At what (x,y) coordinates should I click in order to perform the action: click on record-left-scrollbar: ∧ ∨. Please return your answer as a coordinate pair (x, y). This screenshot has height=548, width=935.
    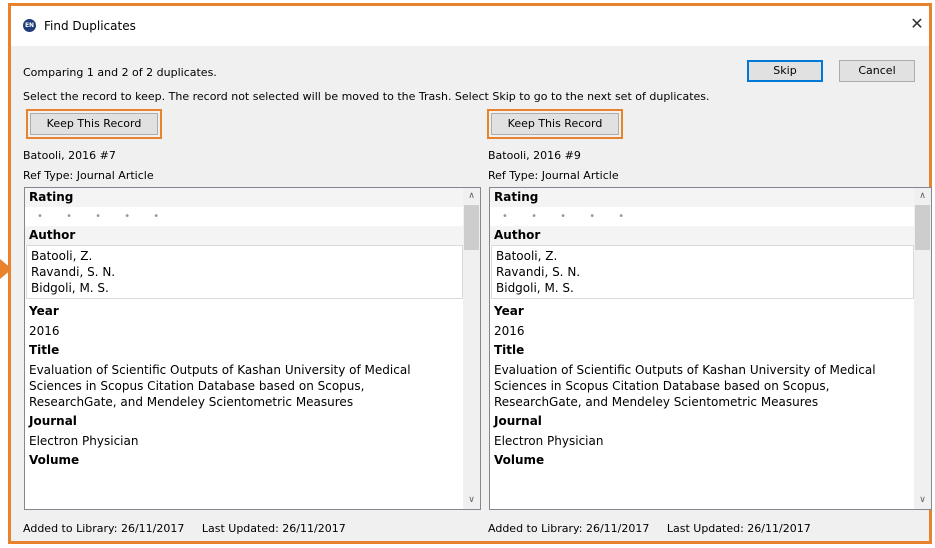
    Looking at the image, I should click on (471, 348).